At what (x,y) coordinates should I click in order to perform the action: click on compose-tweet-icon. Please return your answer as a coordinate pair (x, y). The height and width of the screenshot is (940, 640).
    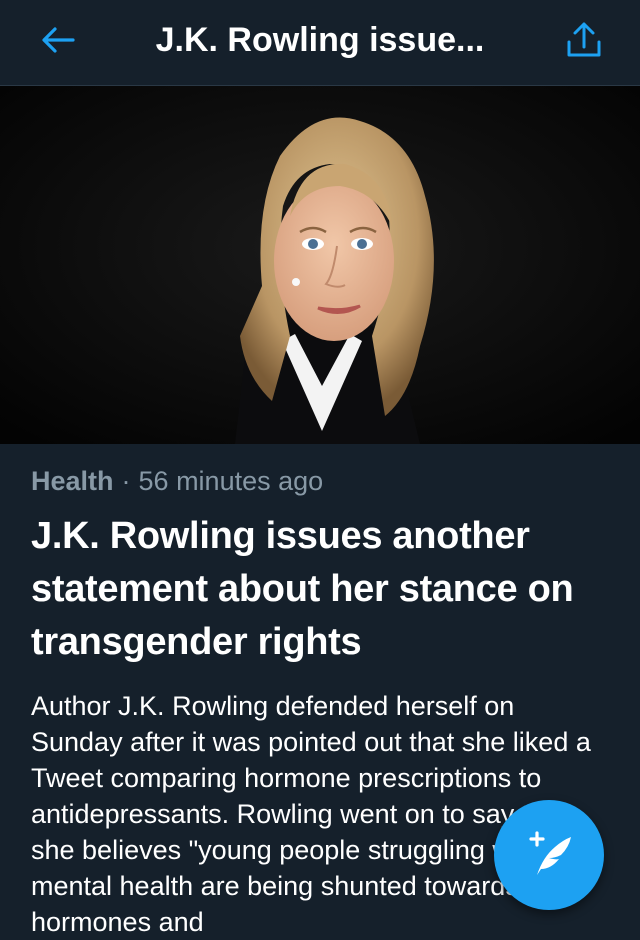
    Looking at the image, I should click on (550, 853).